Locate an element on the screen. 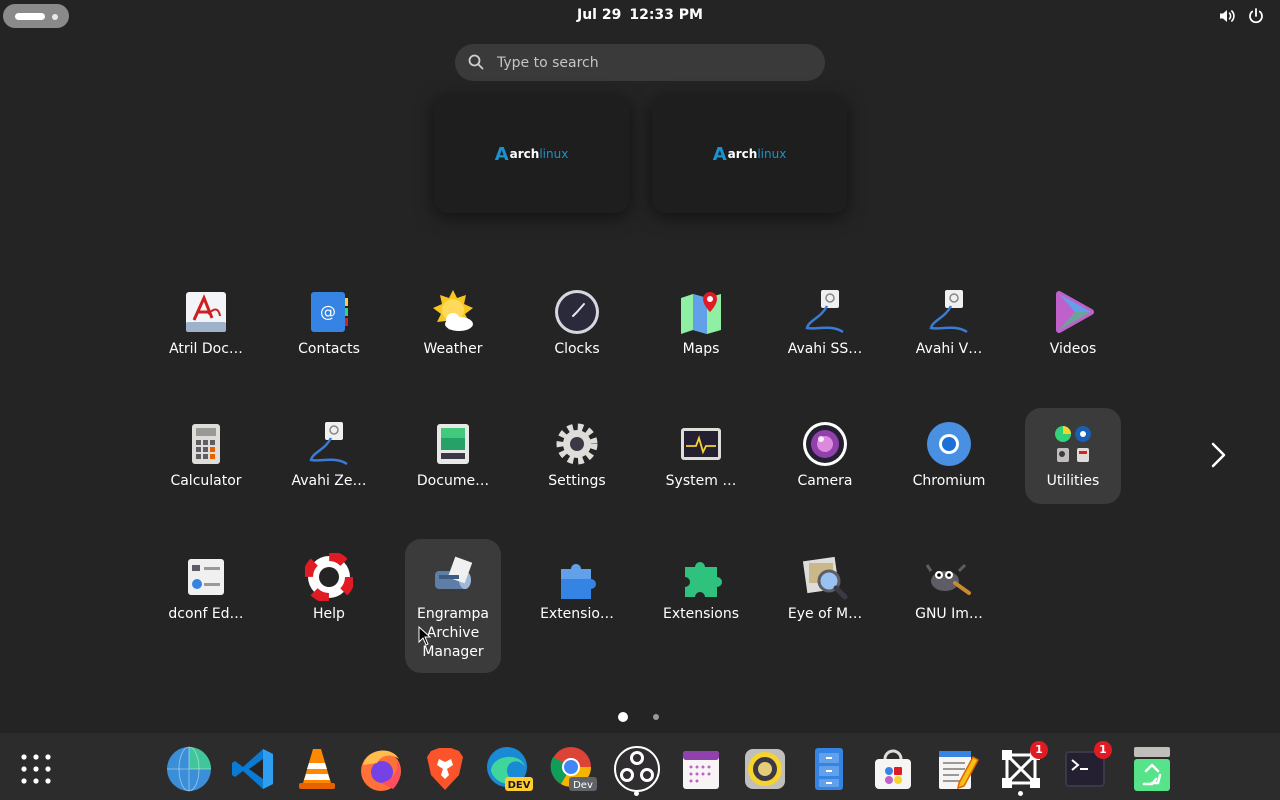 The width and height of the screenshot is (1280, 800). app-weather: Weather is located at coordinates (453, 324).